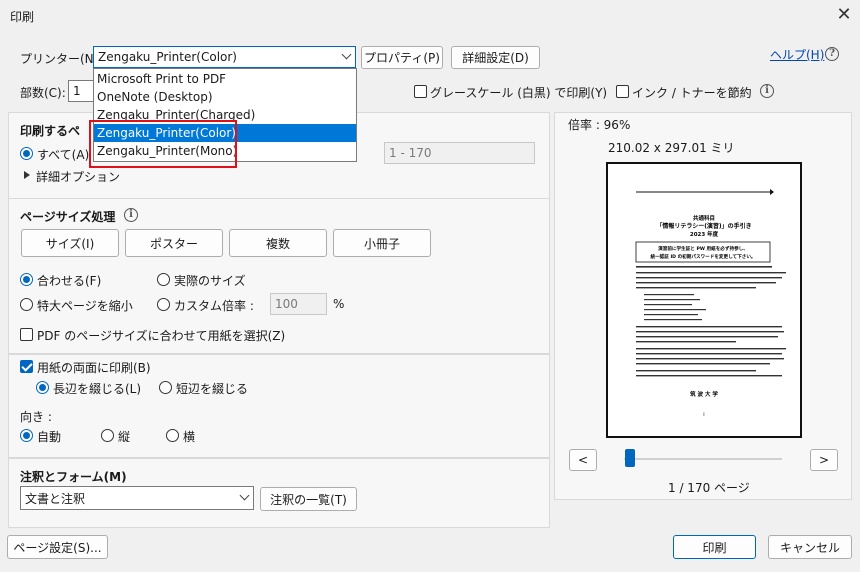 The width and height of the screenshot is (860, 572). I want to click on pdf-paper-checkbox, so click(26, 334).